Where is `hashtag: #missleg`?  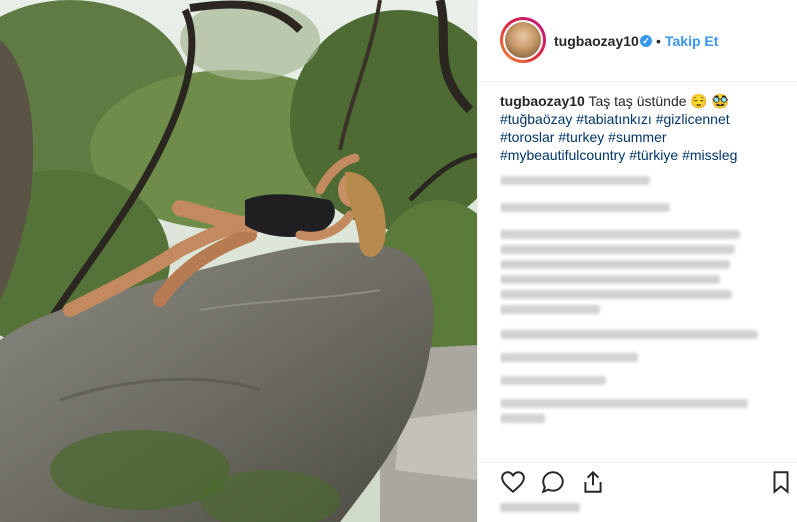 hashtag: #missleg is located at coordinates (709, 155).